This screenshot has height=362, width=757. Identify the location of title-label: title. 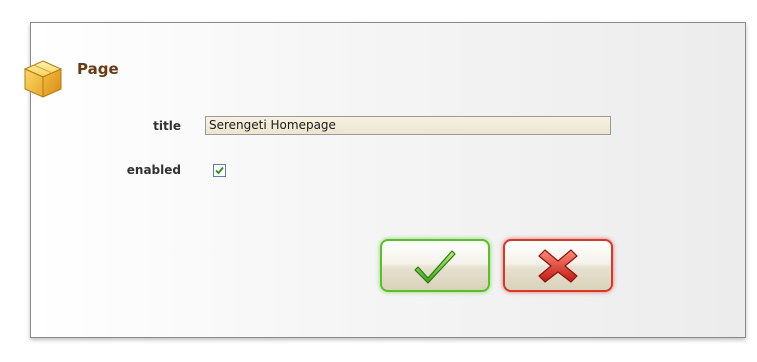
(167, 126).